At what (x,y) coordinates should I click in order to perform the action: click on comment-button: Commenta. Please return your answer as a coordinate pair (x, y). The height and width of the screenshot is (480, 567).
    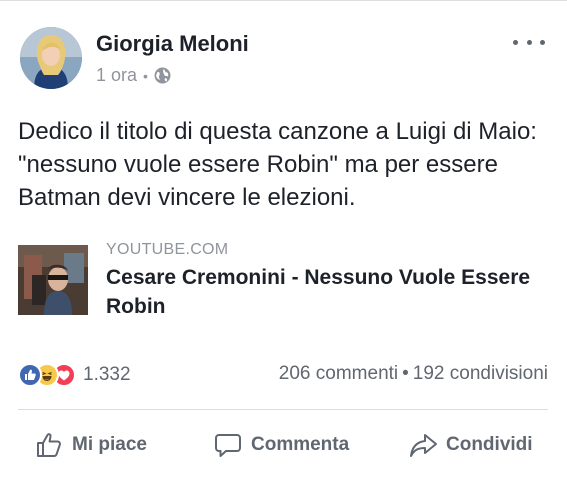
    Looking at the image, I should click on (281, 445).